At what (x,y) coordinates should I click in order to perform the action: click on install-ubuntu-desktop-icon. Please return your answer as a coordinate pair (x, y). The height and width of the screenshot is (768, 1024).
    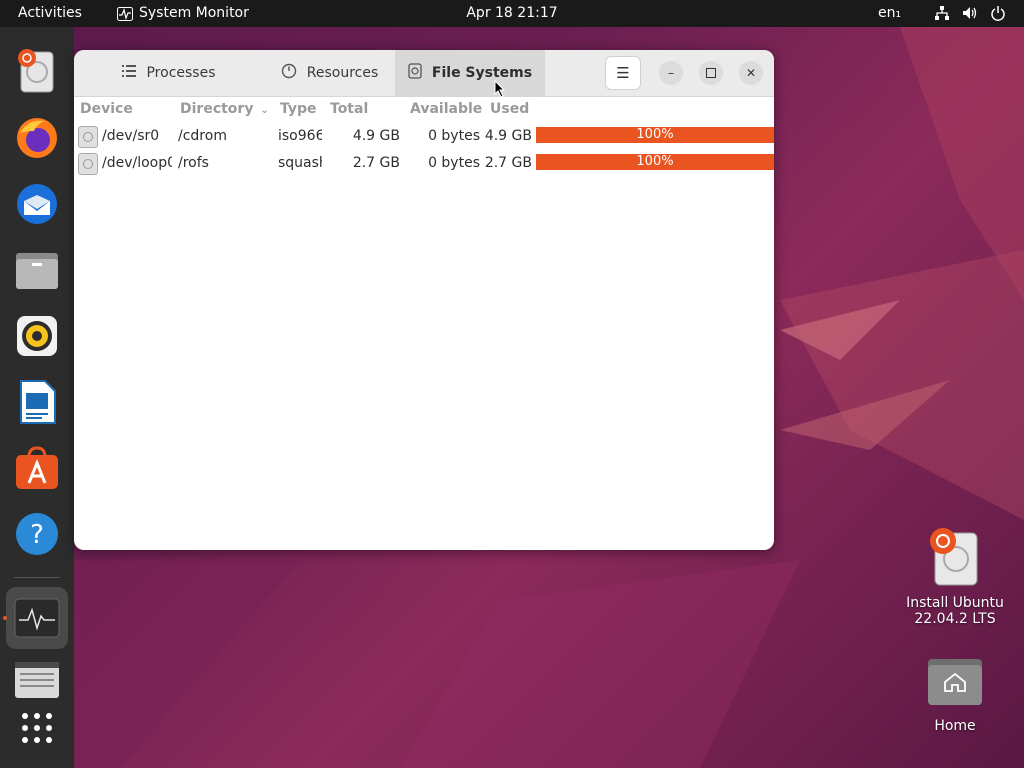
    Looking at the image, I should click on (954, 557).